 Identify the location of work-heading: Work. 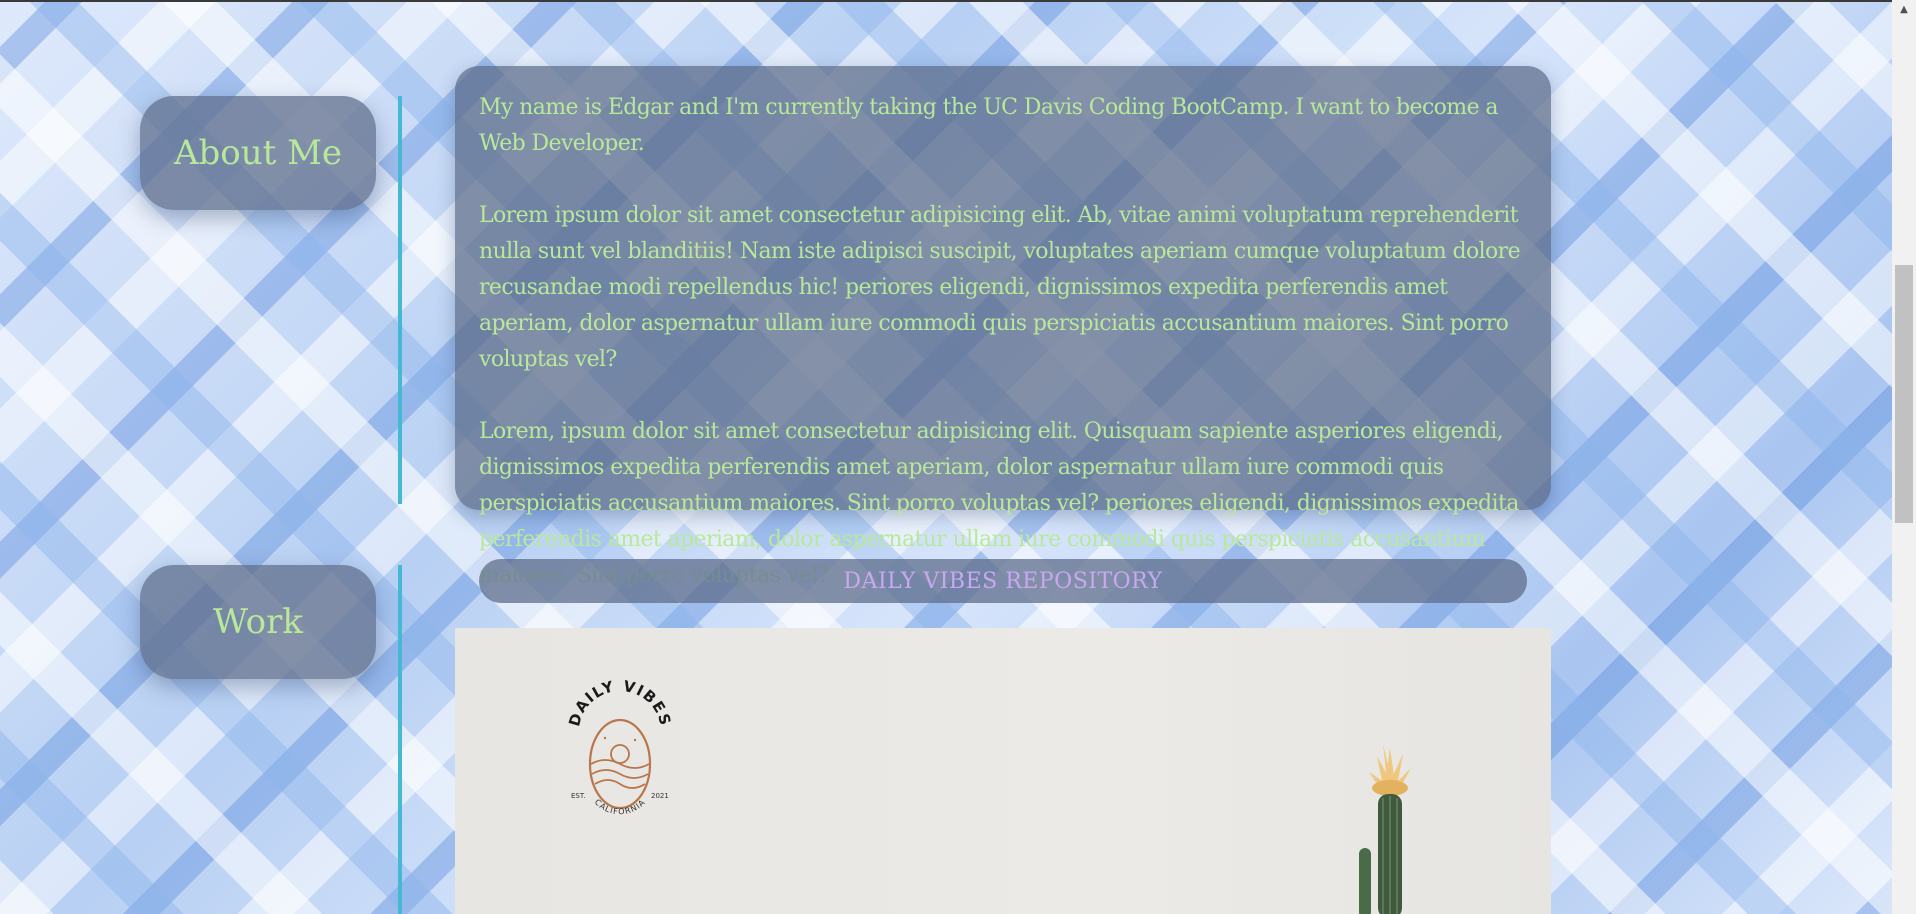
(258, 622).